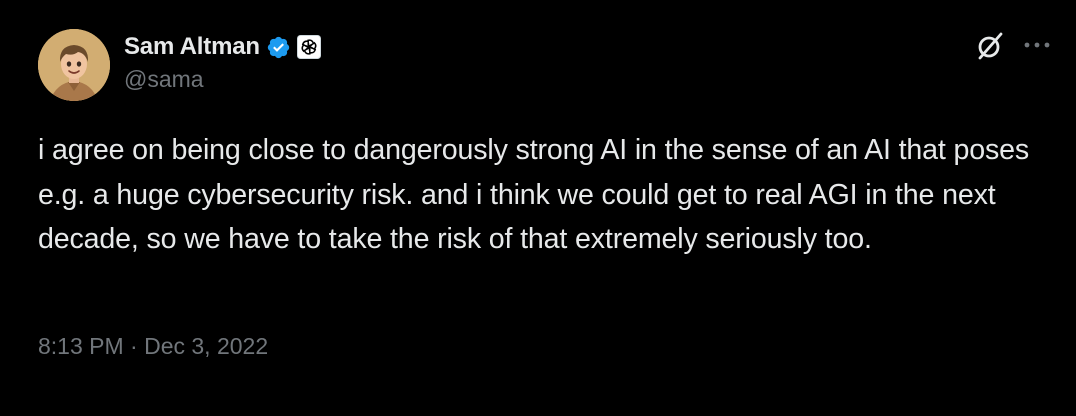 The width and height of the screenshot is (1076, 416). What do you see at coordinates (153, 346) in the screenshot?
I see `tweet-timestamp: 8:13 PM · Dec 3, 2022` at bounding box center [153, 346].